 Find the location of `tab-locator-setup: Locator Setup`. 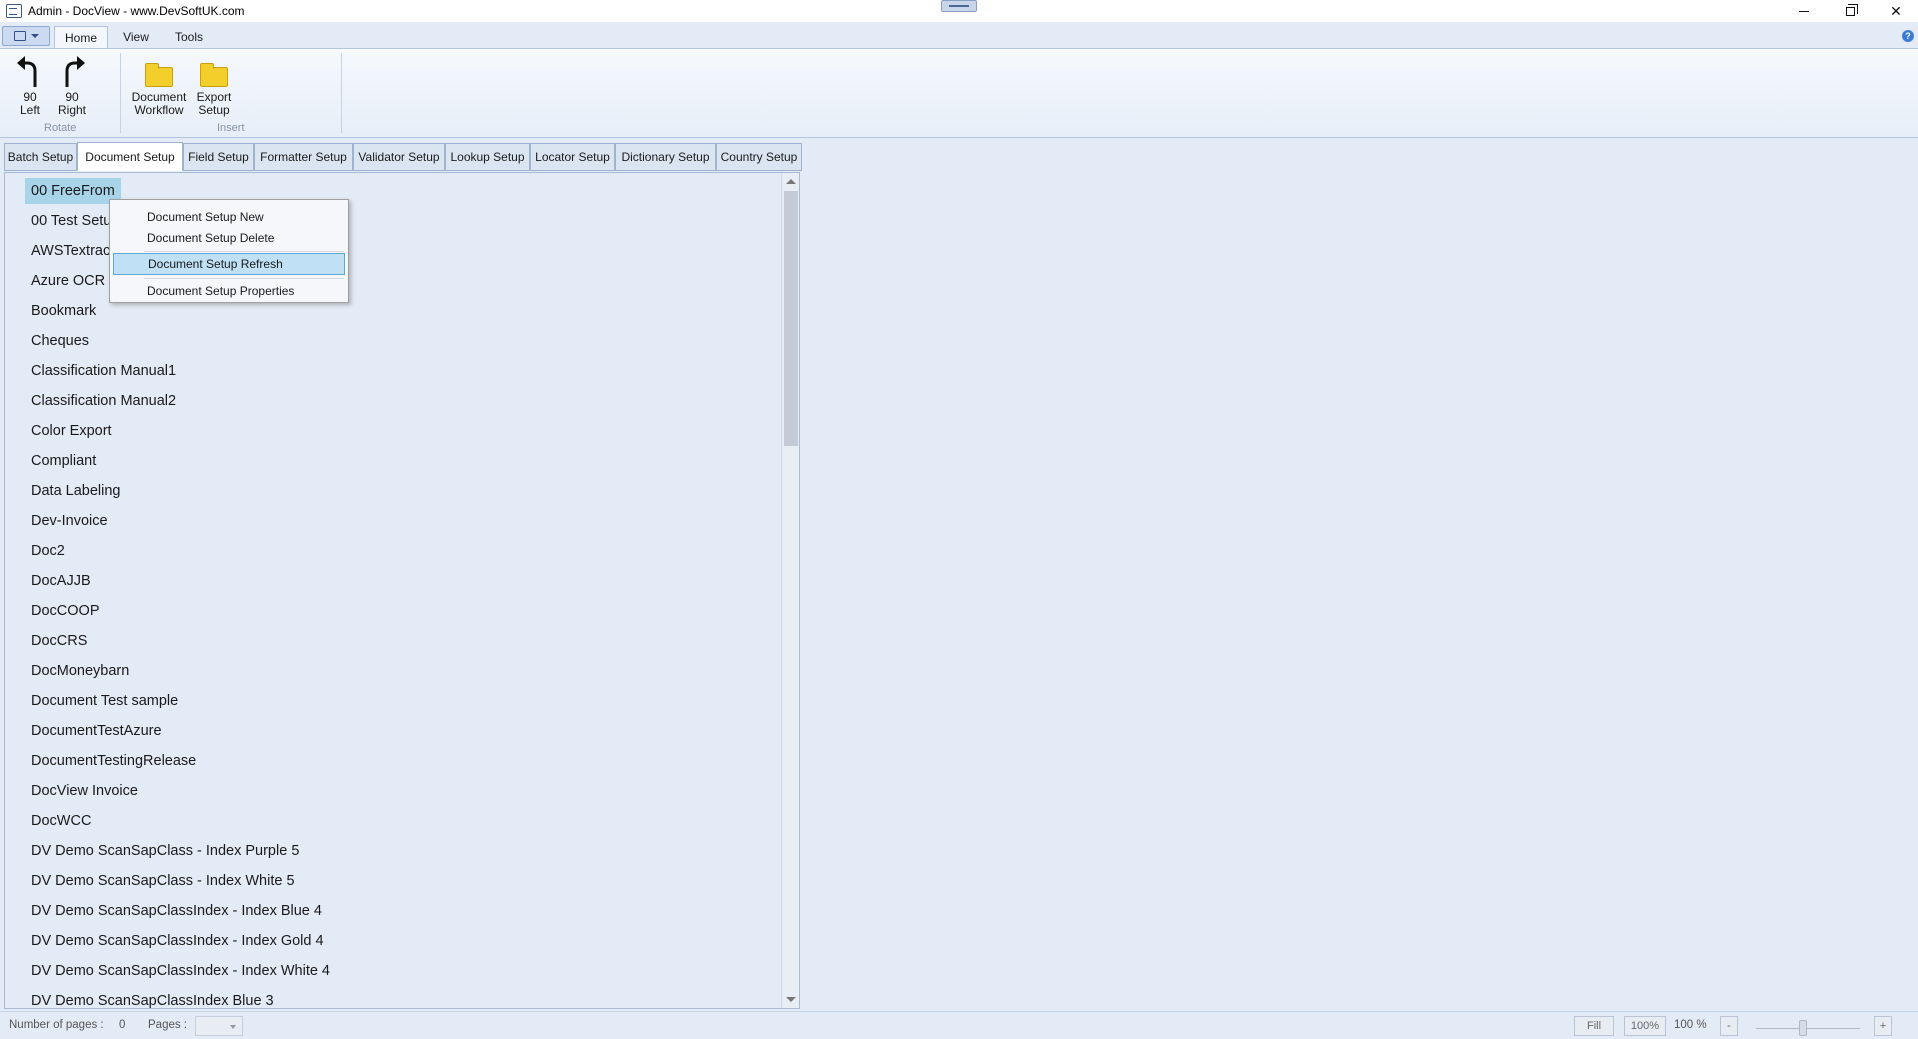

tab-locator-setup: Locator Setup is located at coordinates (572, 157).